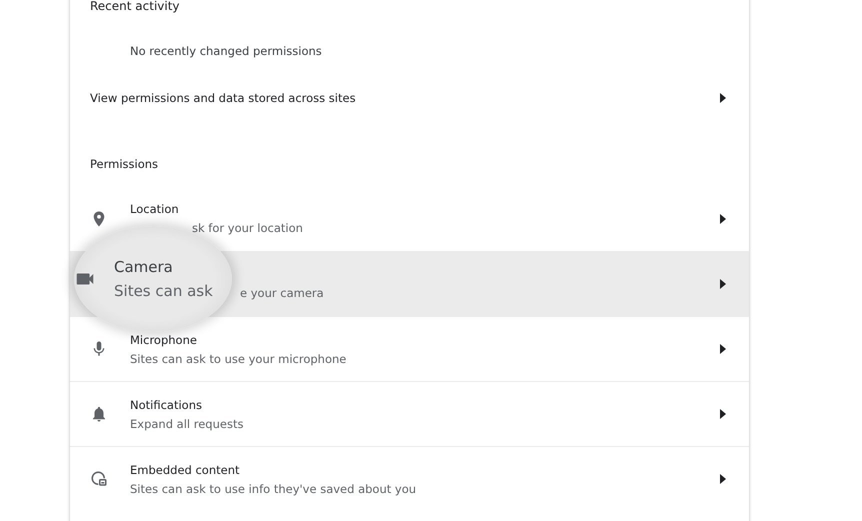 This screenshot has width=862, height=521. Describe the element at coordinates (409, 348) in the screenshot. I see `permission-row: Microphone Sites can ask to use your microphone` at that location.